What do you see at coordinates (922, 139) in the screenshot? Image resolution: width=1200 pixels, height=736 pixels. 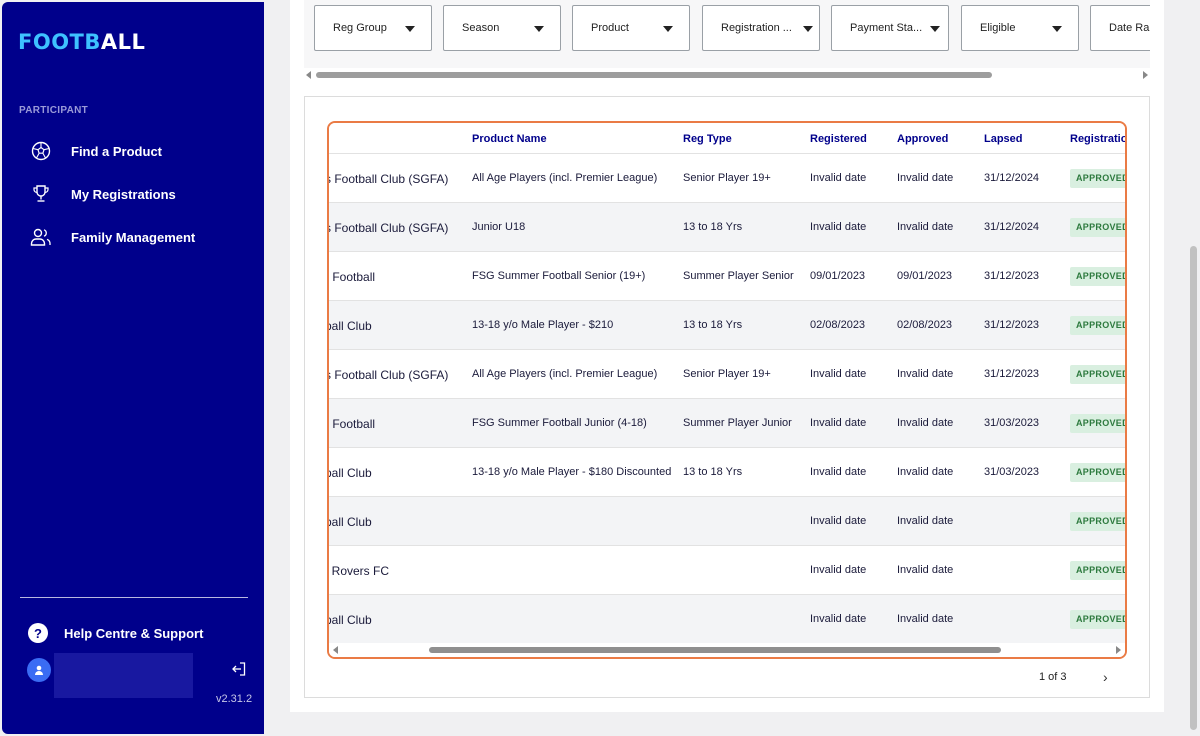 I see `header-approved: Approved` at bounding box center [922, 139].